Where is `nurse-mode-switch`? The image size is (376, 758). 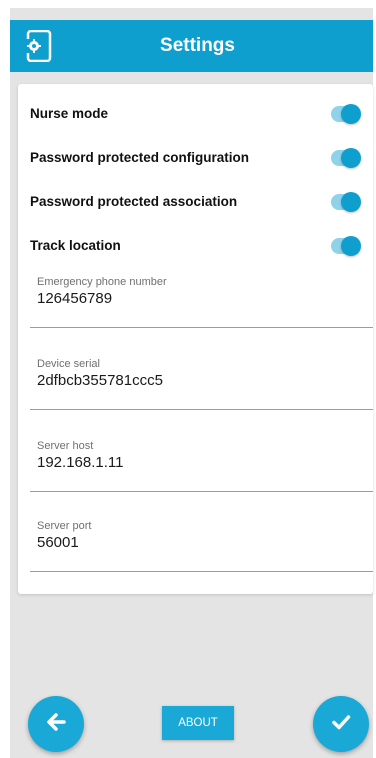 nurse-mode-switch is located at coordinates (346, 114).